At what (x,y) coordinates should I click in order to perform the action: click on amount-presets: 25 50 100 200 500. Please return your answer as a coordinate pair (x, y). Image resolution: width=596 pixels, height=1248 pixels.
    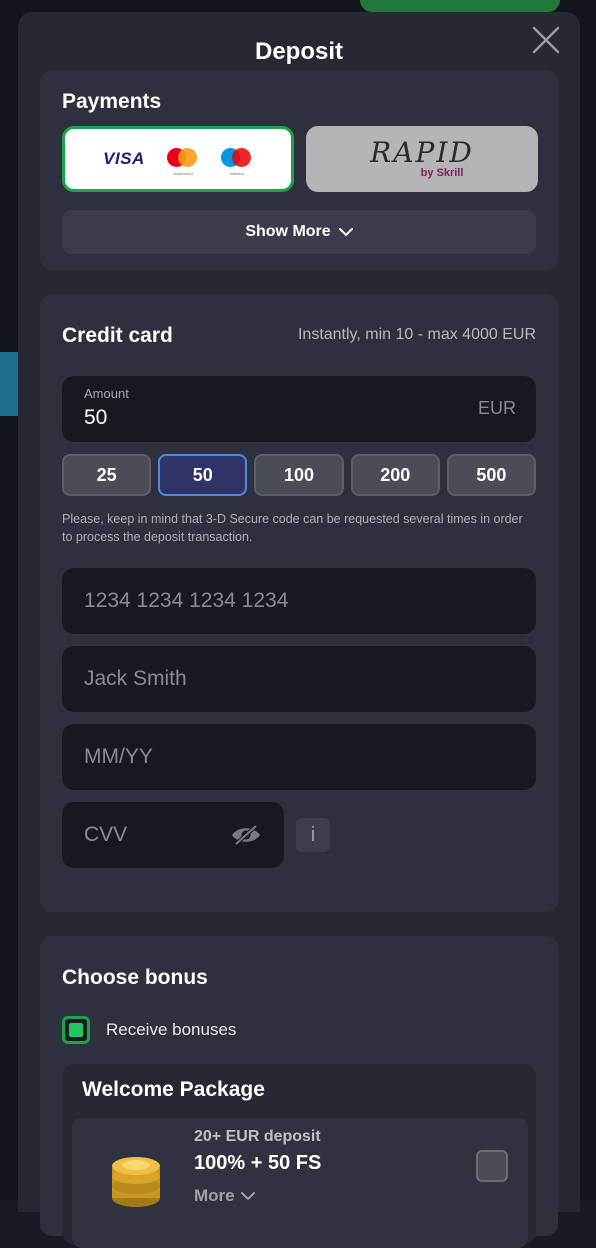
    Looking at the image, I should click on (299, 475).